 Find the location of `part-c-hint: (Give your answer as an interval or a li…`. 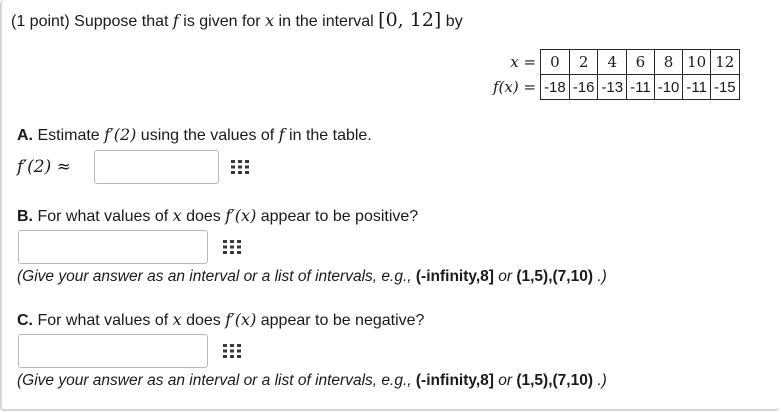

part-c-hint: (Give your answer as an interval or a li… is located at coordinates (312, 380).